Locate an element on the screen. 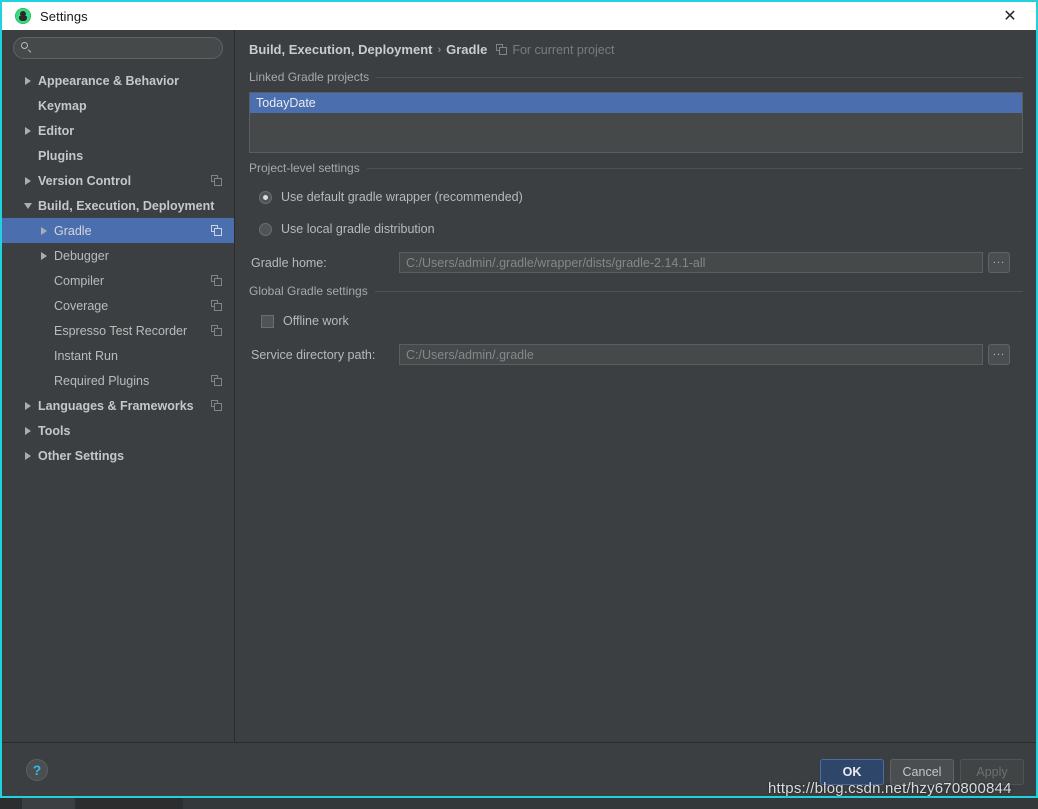  sidebar-item-label: Required Plugins is located at coordinates (102, 380).